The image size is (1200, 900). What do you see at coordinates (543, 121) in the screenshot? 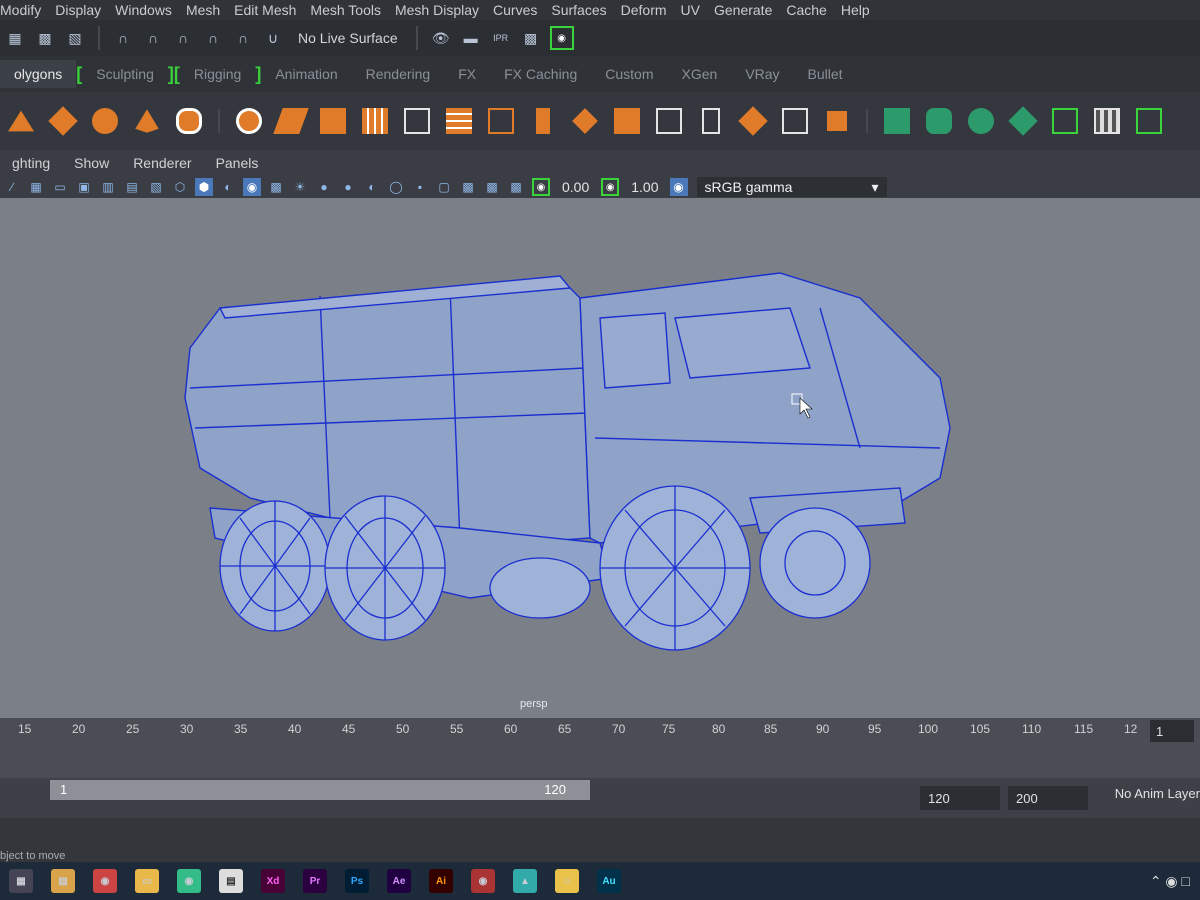
I see `extrude-icon` at bounding box center [543, 121].